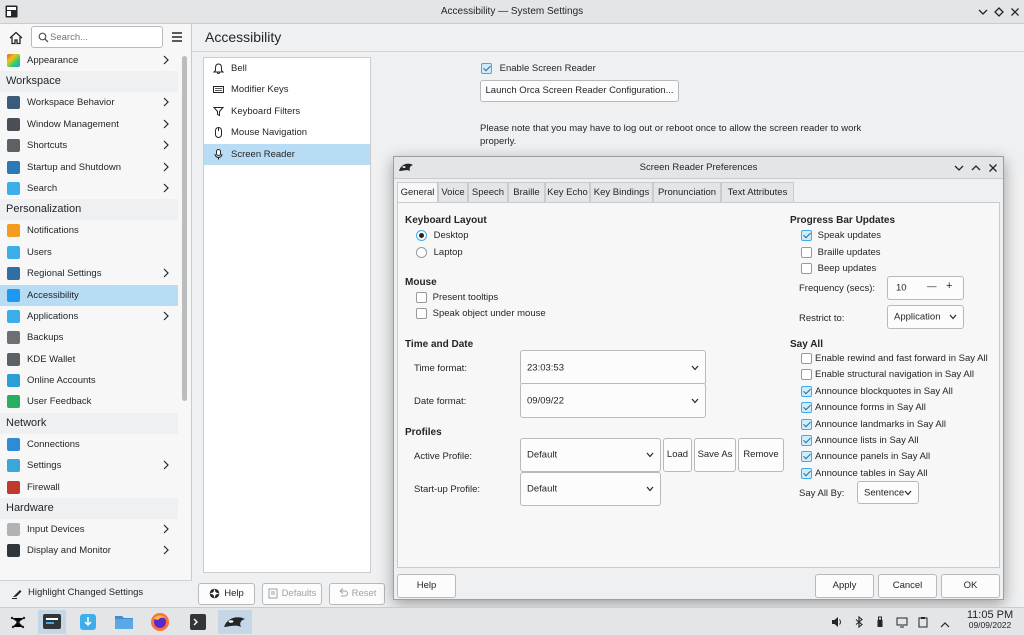  Describe the element at coordinates (923, 622) in the screenshot. I see `clipboard-icon` at that location.